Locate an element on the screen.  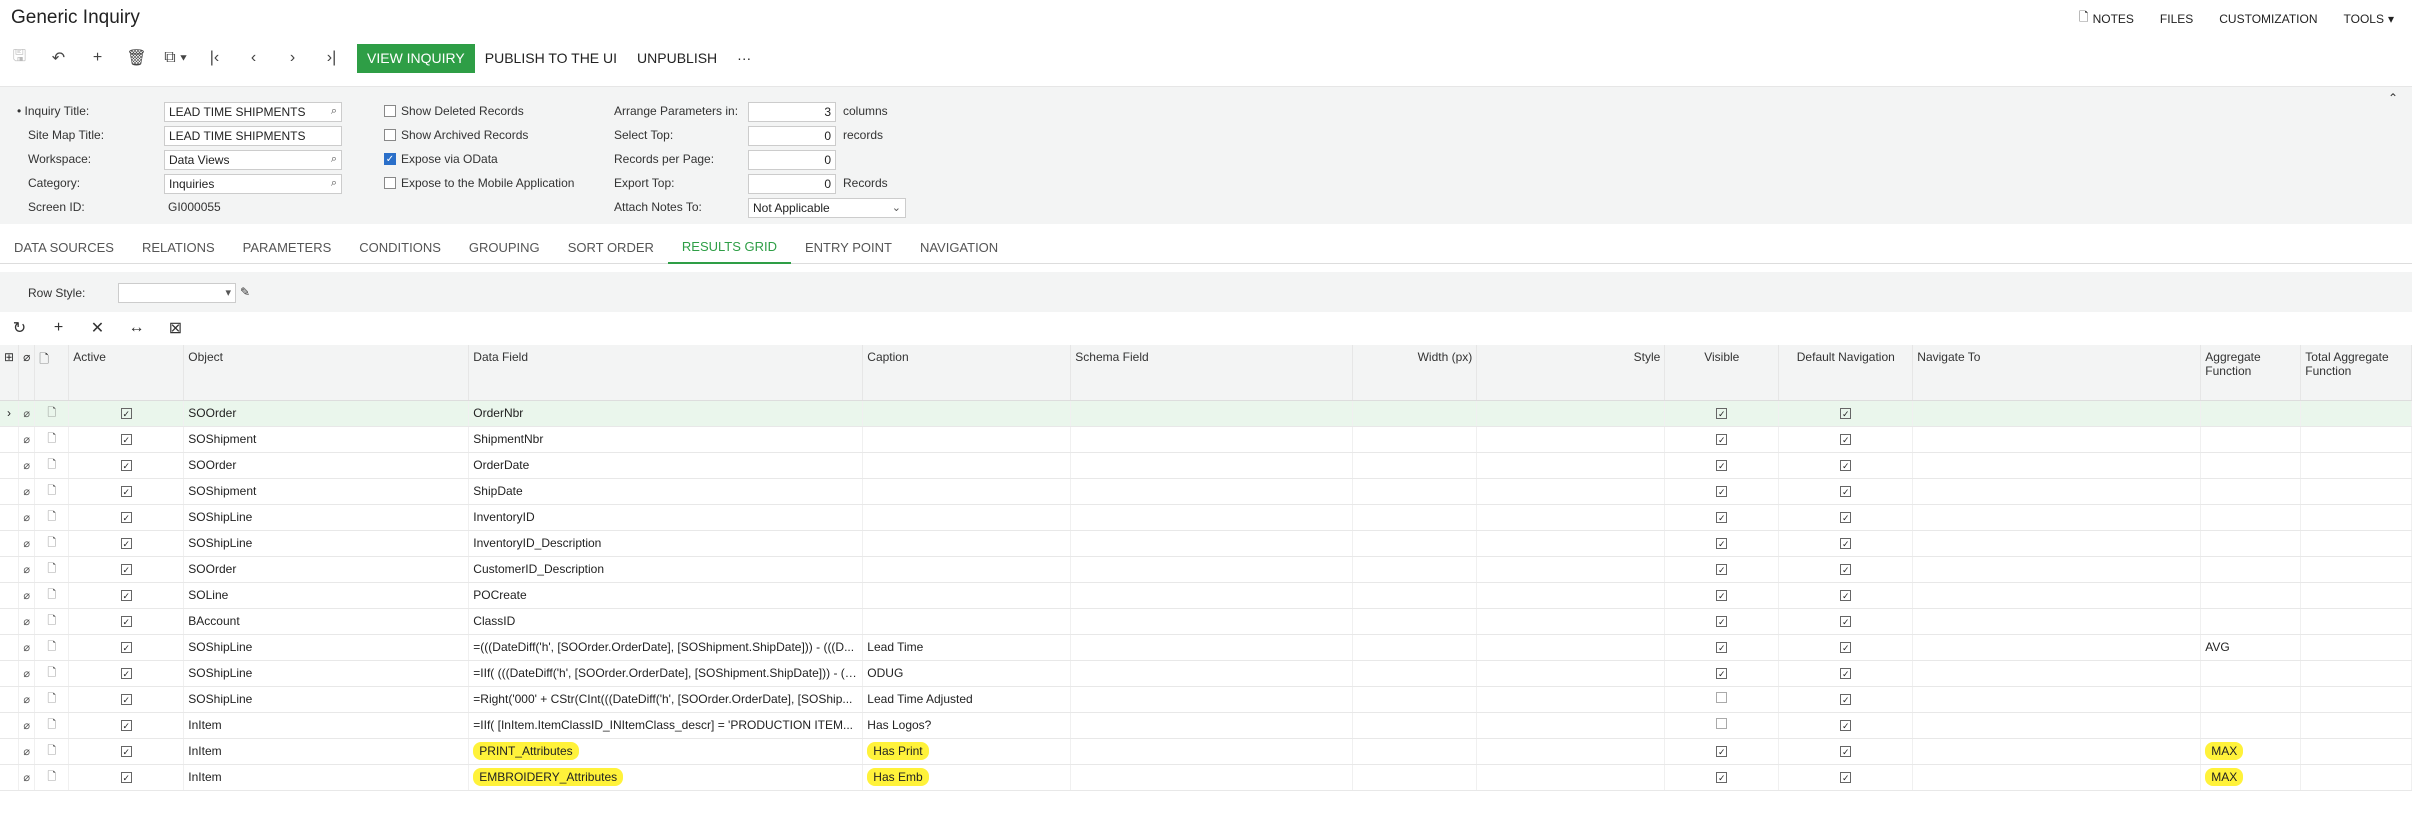
visible-cell: ✓ is located at coordinates (1722, 491).